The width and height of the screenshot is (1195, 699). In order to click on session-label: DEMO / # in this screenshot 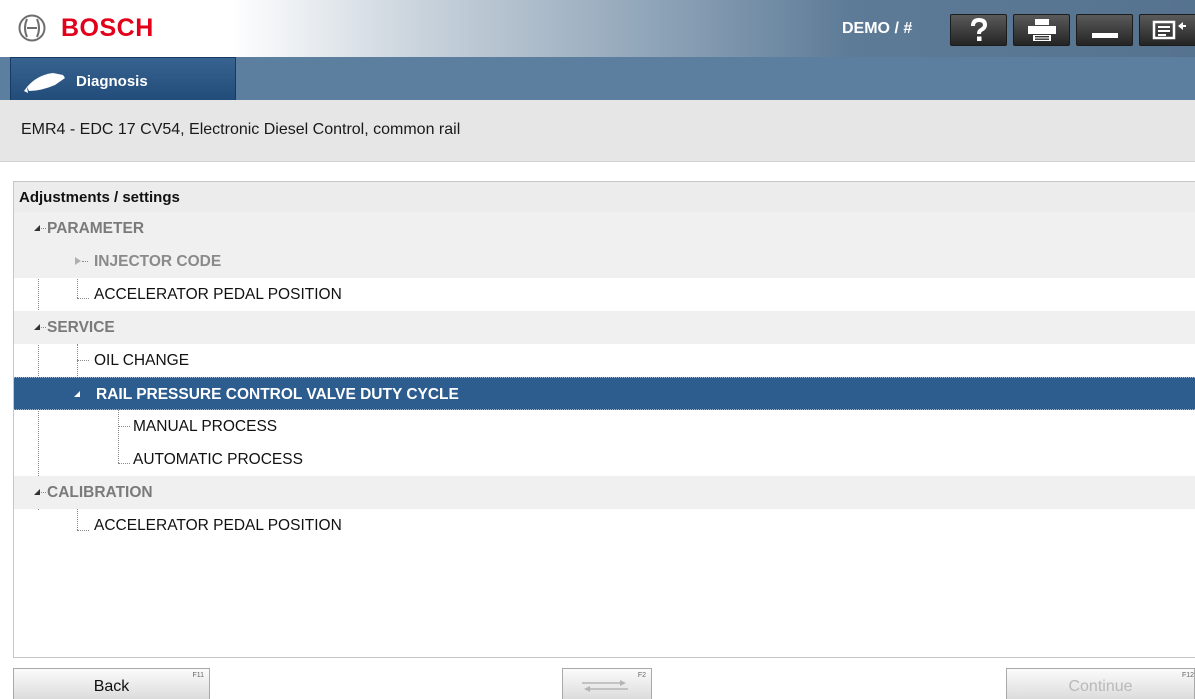, I will do `click(877, 28)`.